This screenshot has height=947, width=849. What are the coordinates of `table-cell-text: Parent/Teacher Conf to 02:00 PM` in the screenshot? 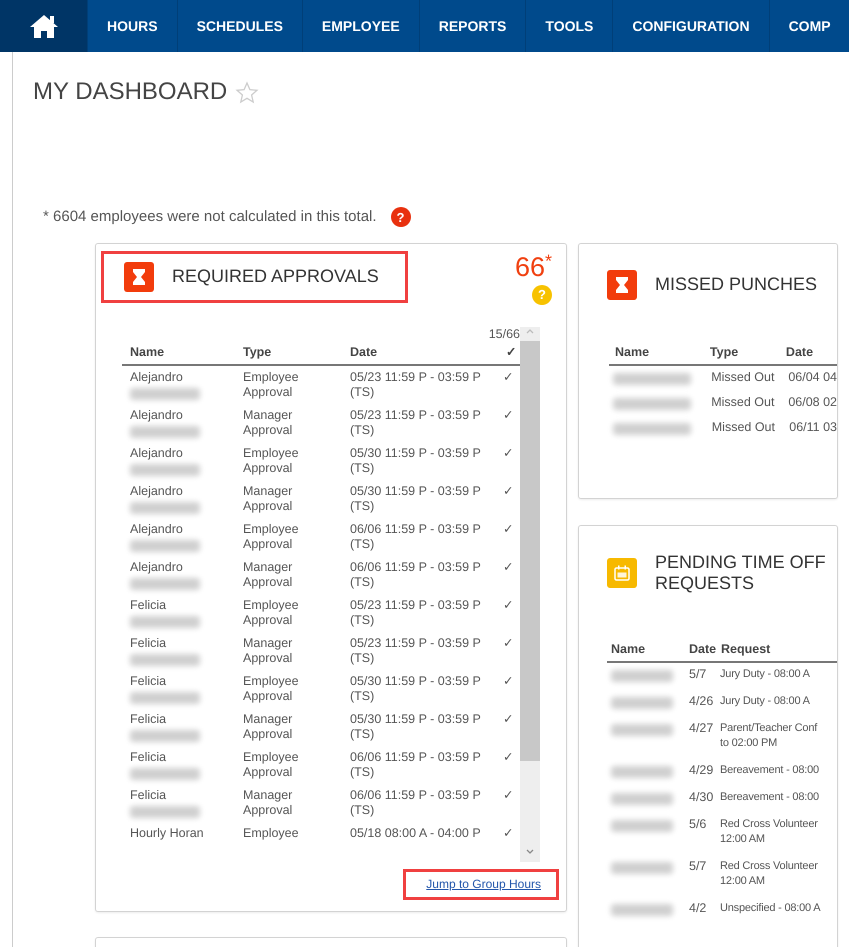 It's located at (768, 735).